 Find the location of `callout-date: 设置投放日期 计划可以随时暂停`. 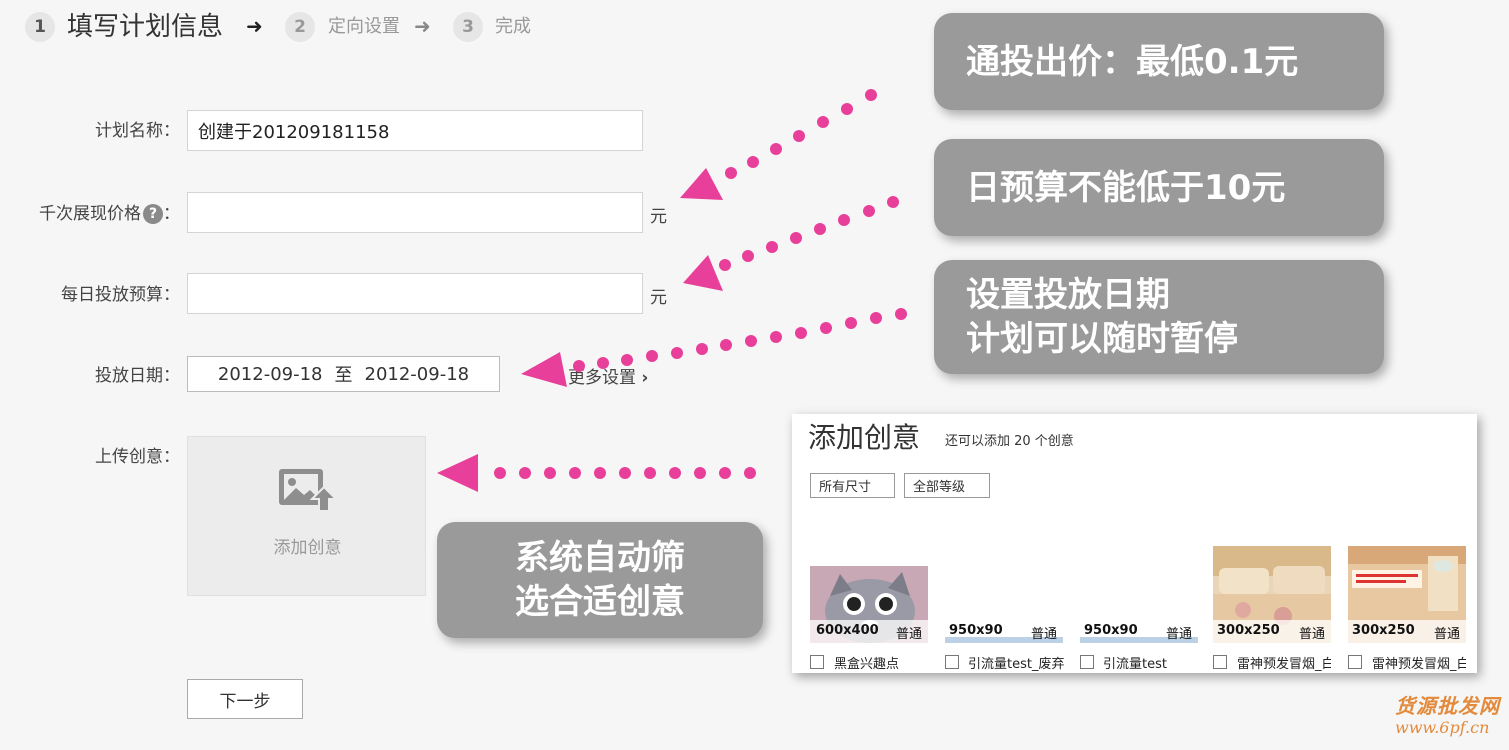

callout-date: 设置投放日期 计划可以随时暂停 is located at coordinates (1159, 317).